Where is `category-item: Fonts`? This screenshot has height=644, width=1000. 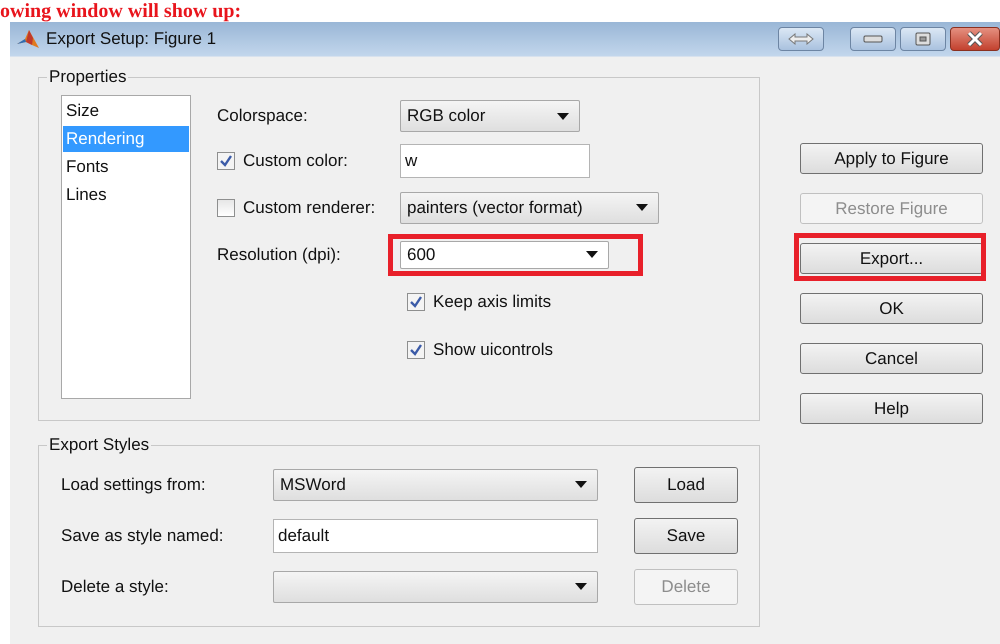
category-item: Fonts is located at coordinates (126, 167).